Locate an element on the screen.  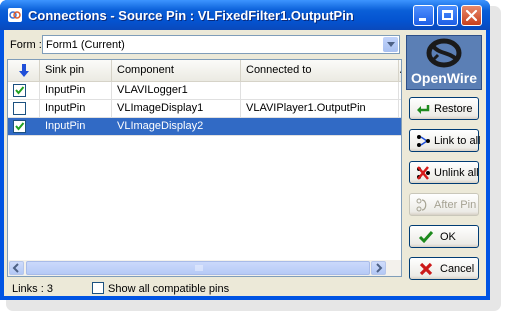
maximize-button is located at coordinates (447, 15).